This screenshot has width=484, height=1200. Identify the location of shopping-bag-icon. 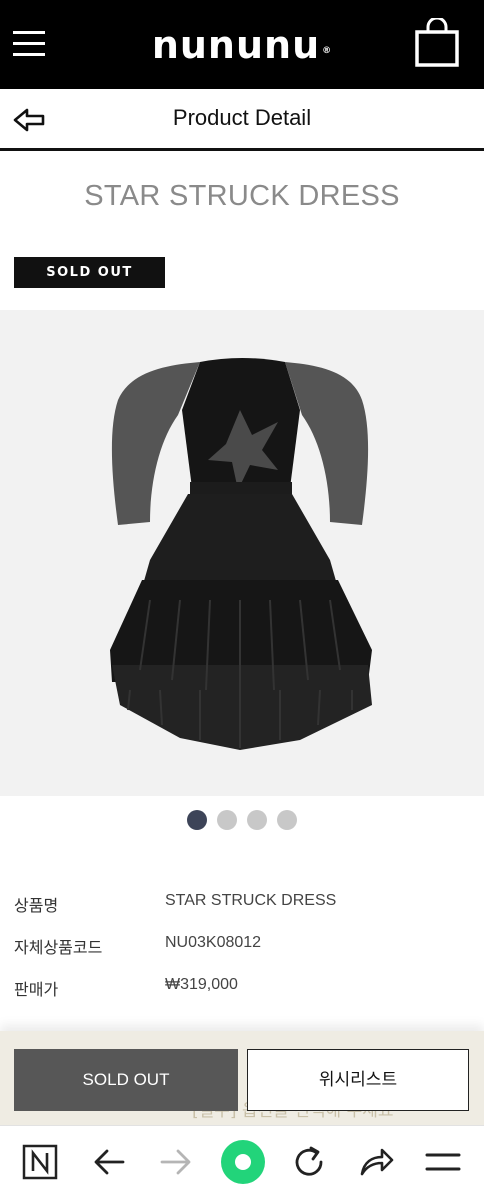
(437, 43).